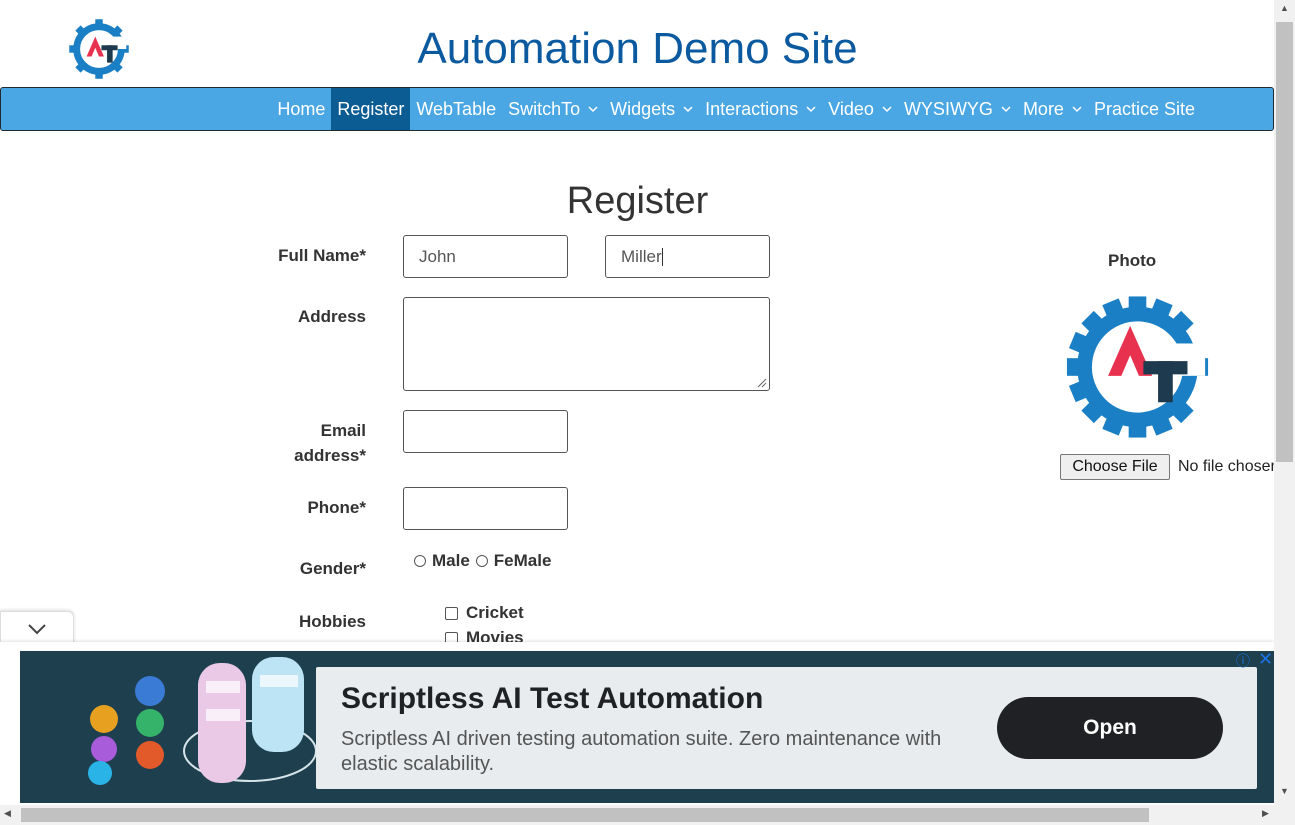  Describe the element at coordinates (1110, 728) in the screenshot. I see `ad-open-button: Open` at that location.